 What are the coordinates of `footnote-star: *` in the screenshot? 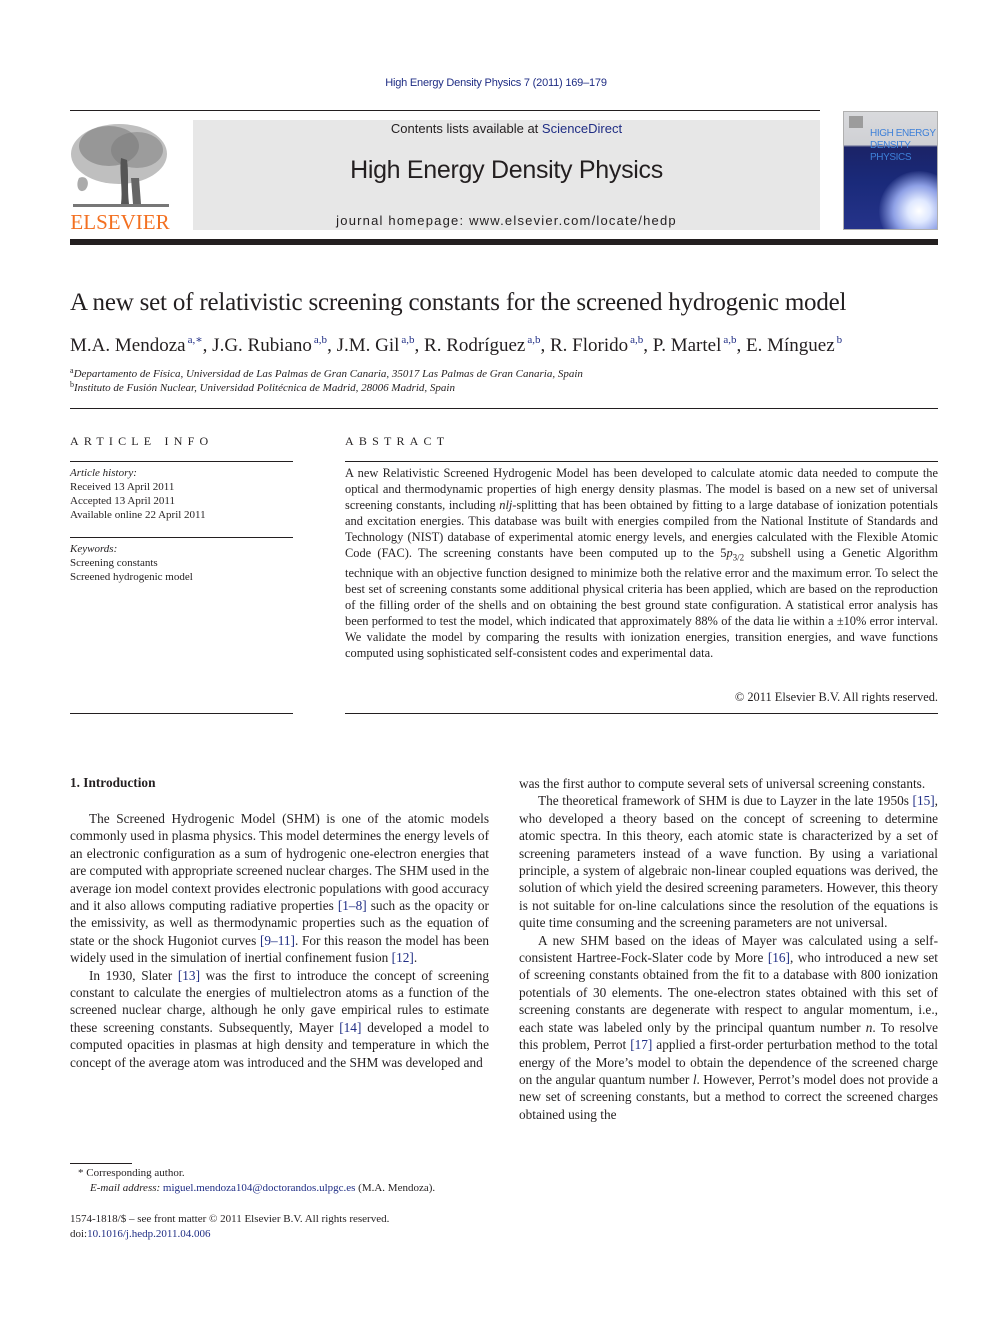 It's located at (81, 1173).